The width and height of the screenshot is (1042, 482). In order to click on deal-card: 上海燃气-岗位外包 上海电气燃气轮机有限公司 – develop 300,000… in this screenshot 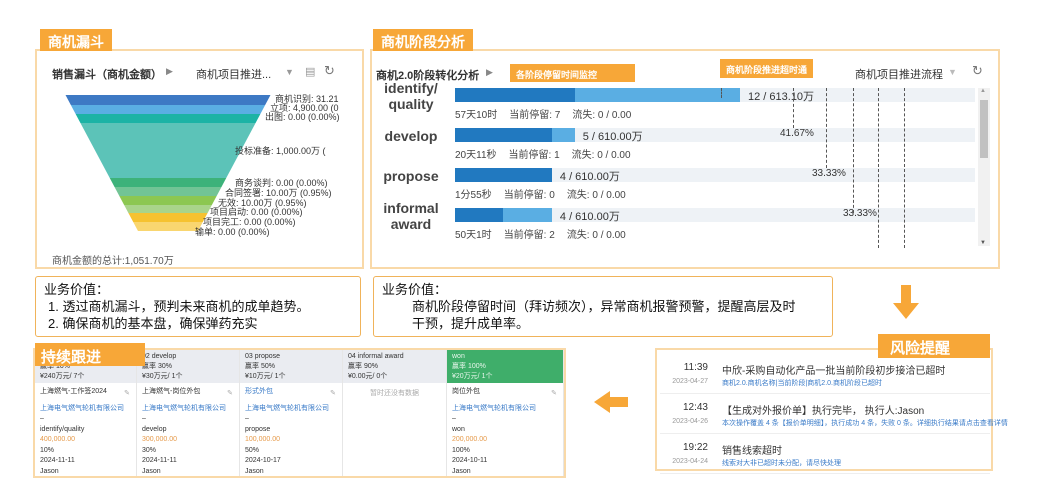, I will do `click(188, 432)`.